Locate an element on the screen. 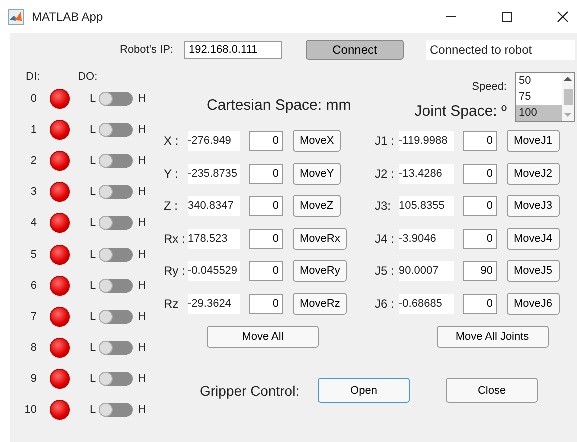 The width and height of the screenshot is (577, 442). up-arrow-icon is located at coordinates (568, 79).